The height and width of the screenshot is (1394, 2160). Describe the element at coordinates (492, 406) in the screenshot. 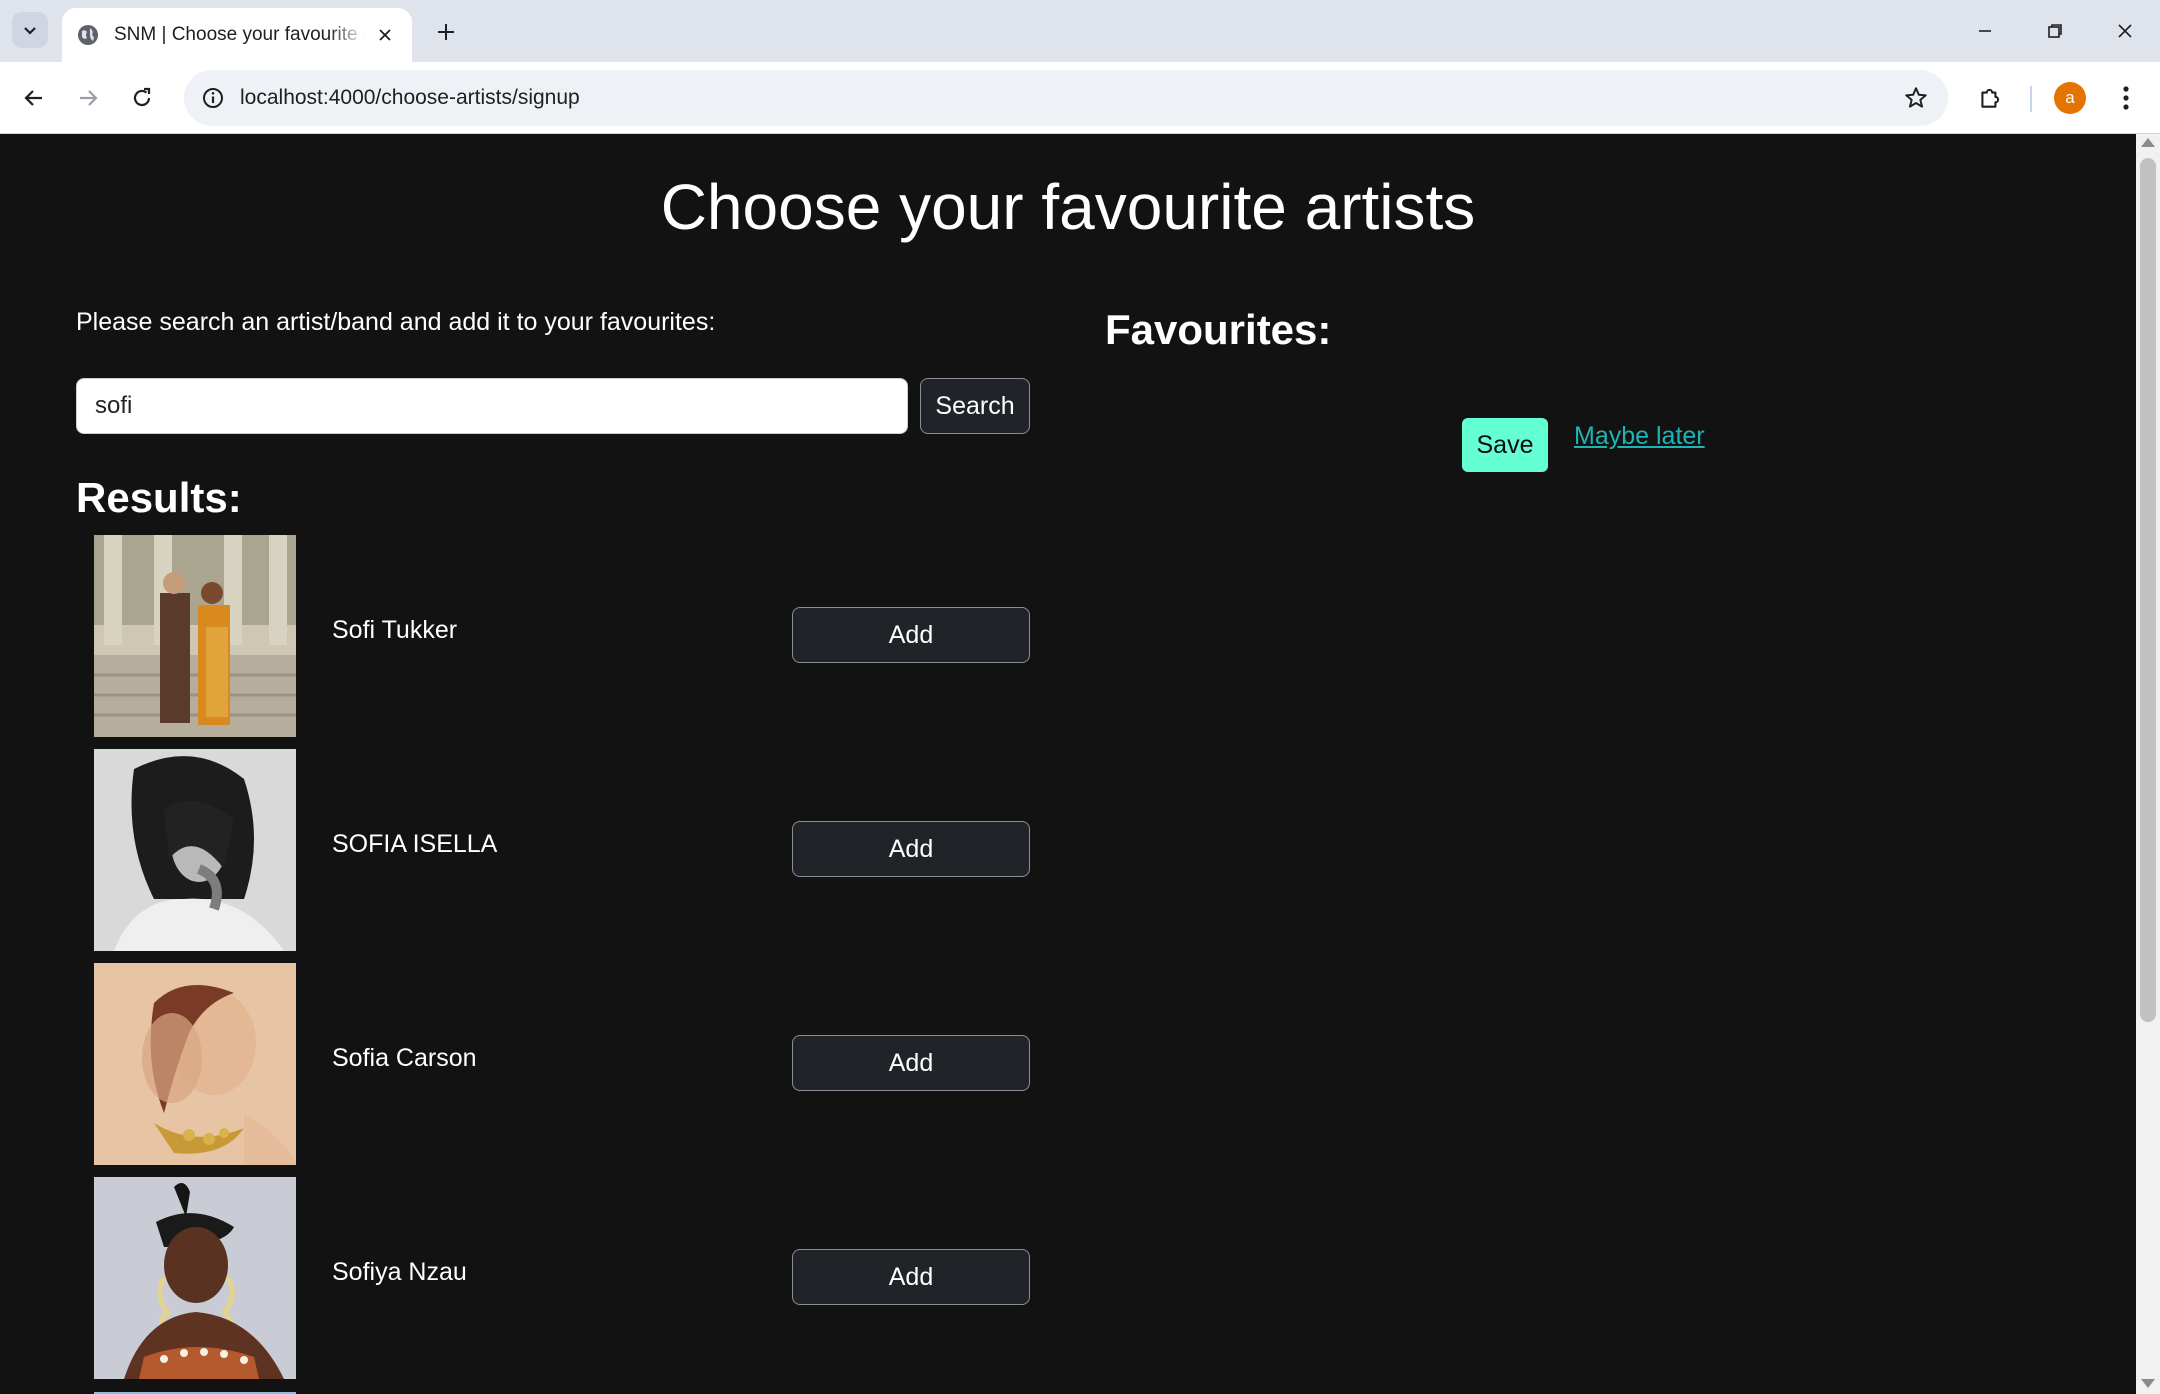

I see `search-input` at that location.